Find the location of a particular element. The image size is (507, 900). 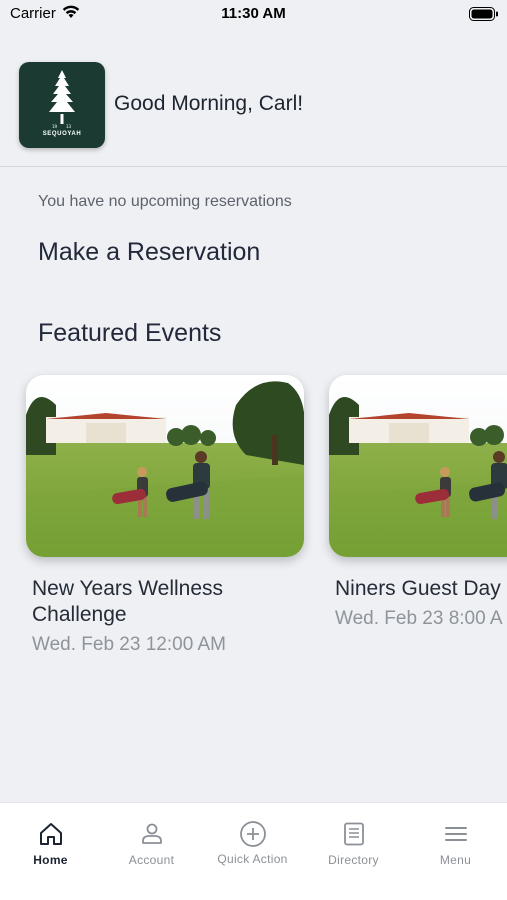

menu-icon is located at coordinates (455, 834).